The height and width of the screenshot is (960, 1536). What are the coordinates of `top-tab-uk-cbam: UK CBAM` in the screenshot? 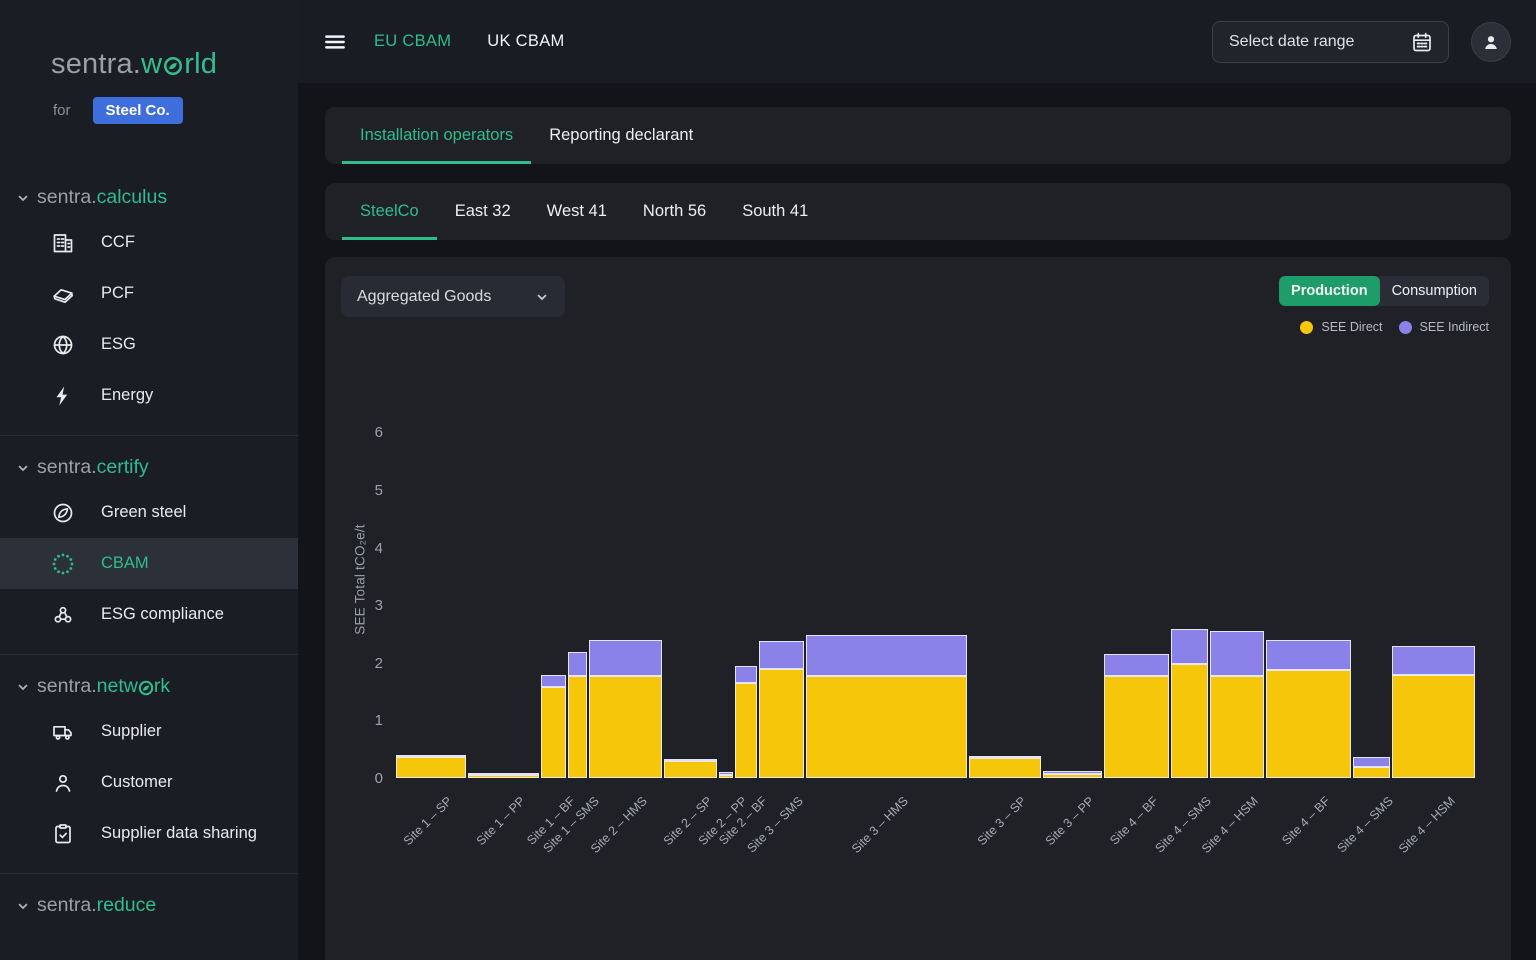 It's located at (525, 41).